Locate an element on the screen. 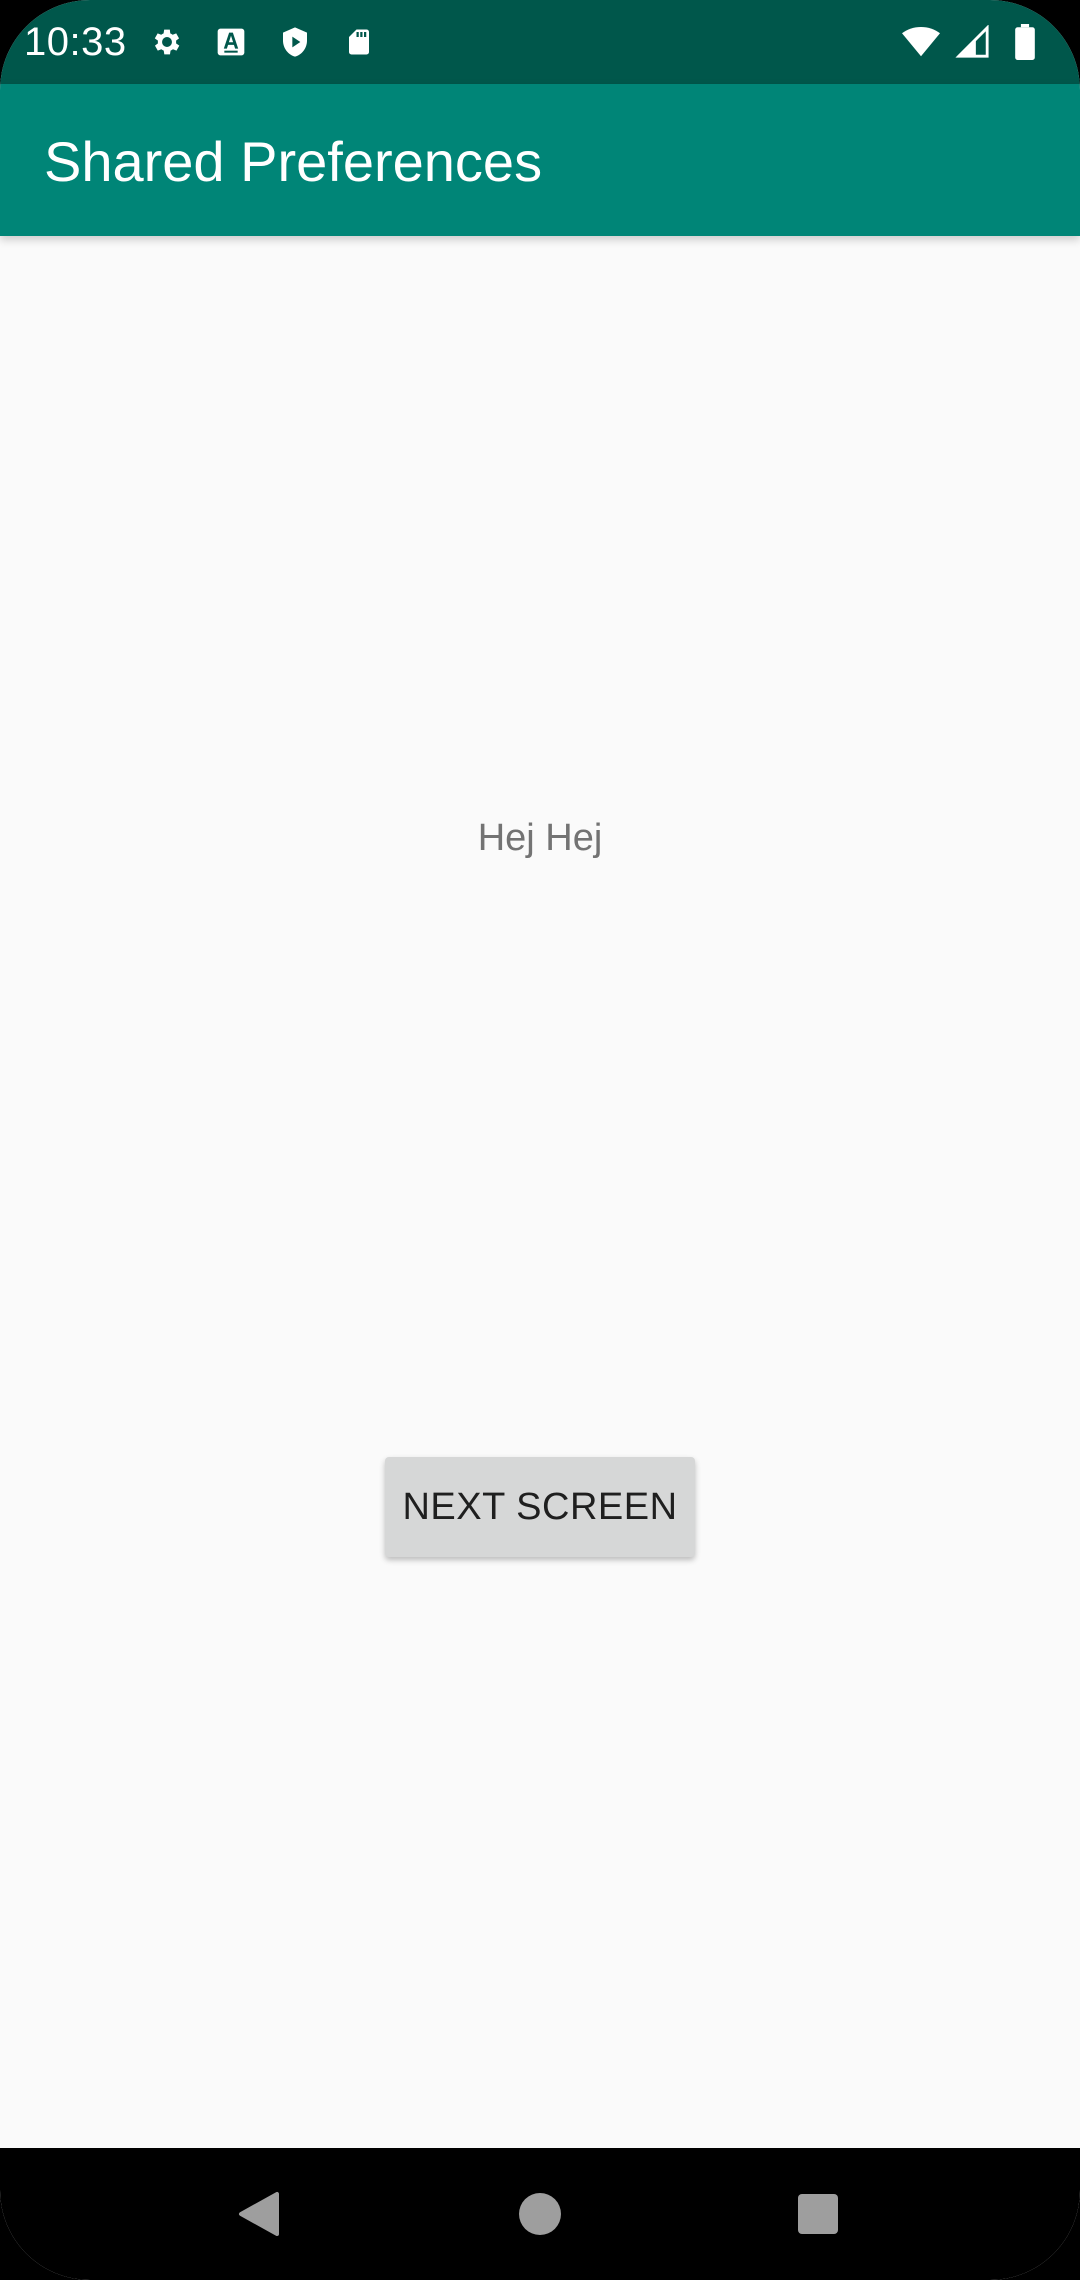 The image size is (1080, 2280). cell-signal-icon is located at coordinates (973, 42).